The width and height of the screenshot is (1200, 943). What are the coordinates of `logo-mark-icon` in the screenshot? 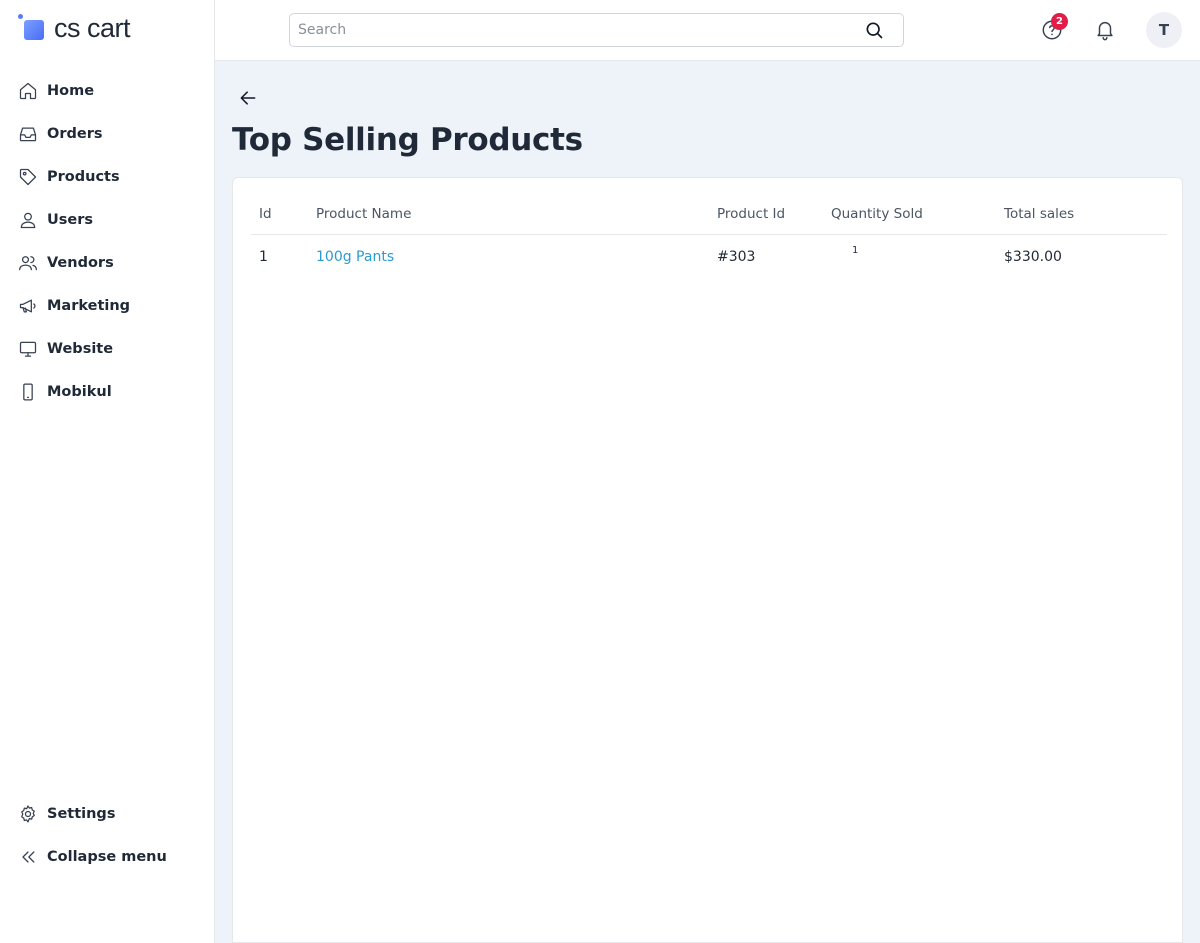 It's located at (32, 28).